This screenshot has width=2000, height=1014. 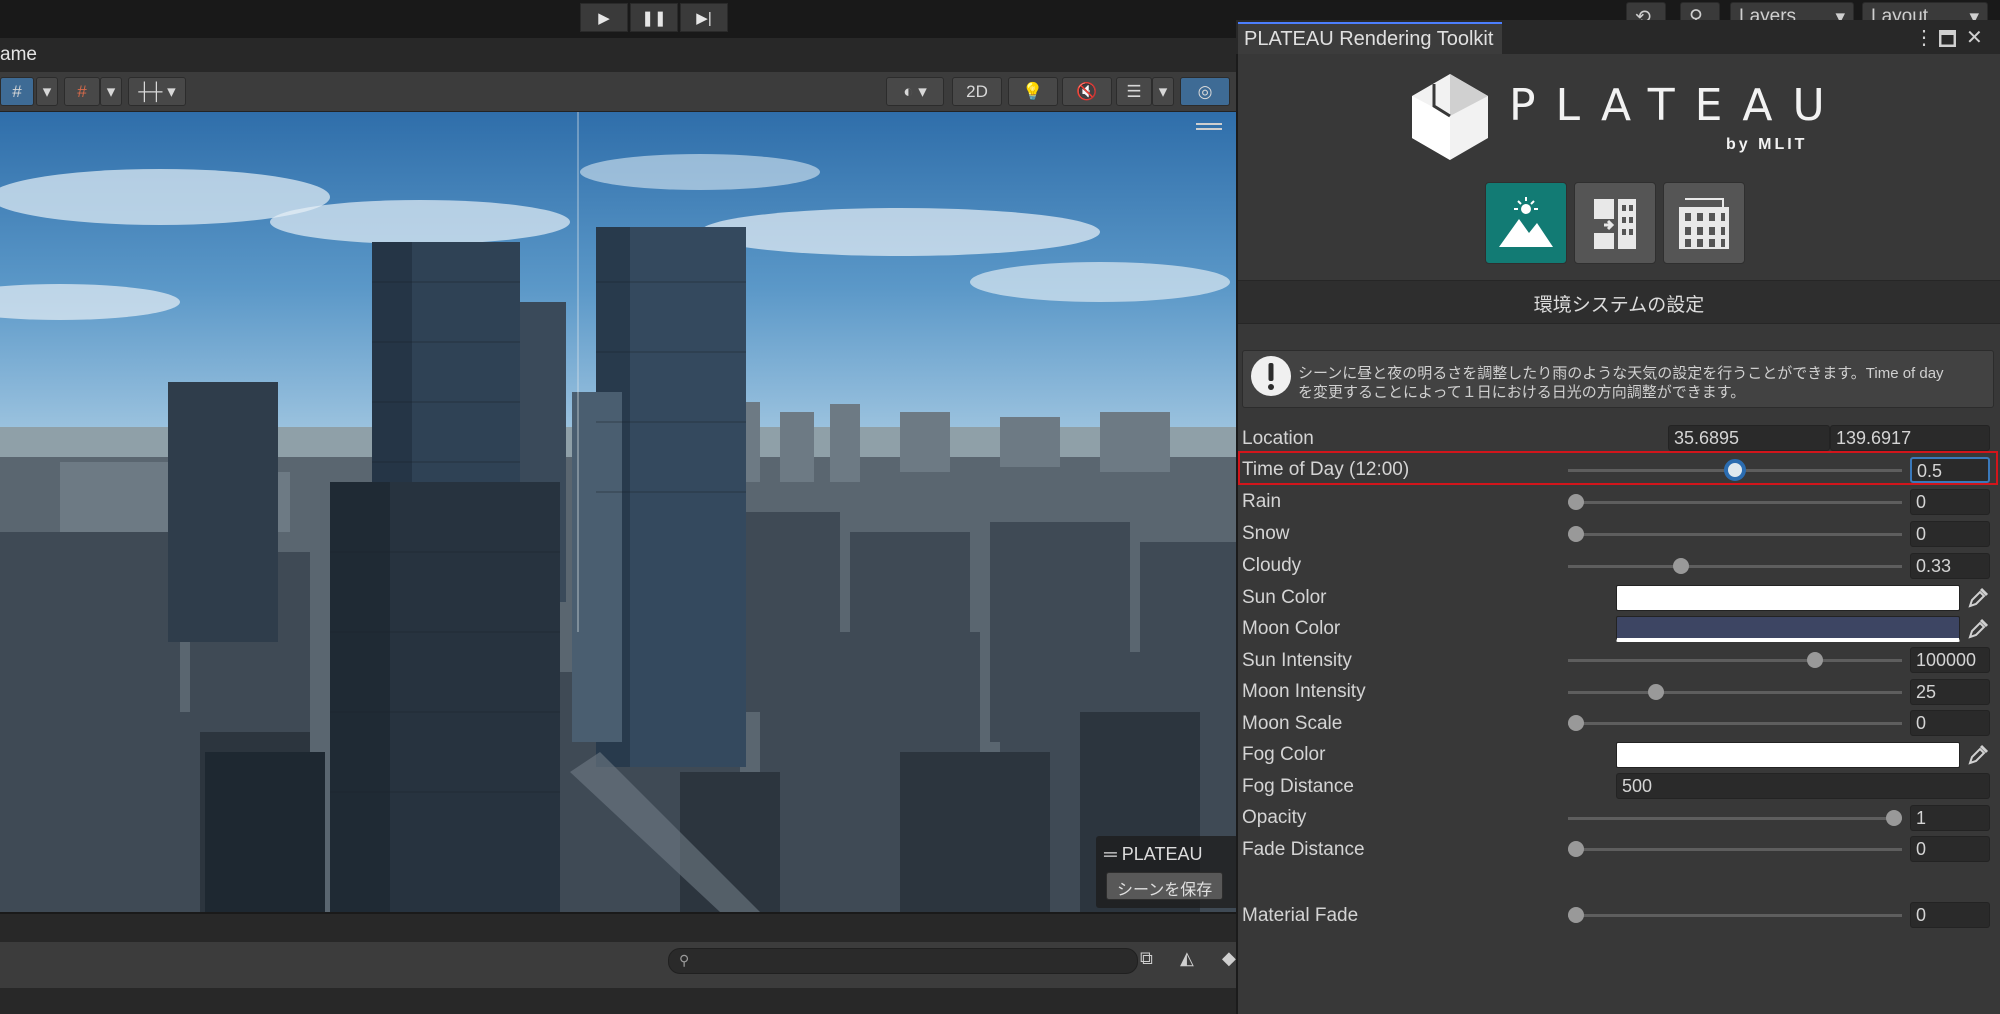 What do you see at coordinates (1974, 37) in the screenshot?
I see `close-icon: ✕` at bounding box center [1974, 37].